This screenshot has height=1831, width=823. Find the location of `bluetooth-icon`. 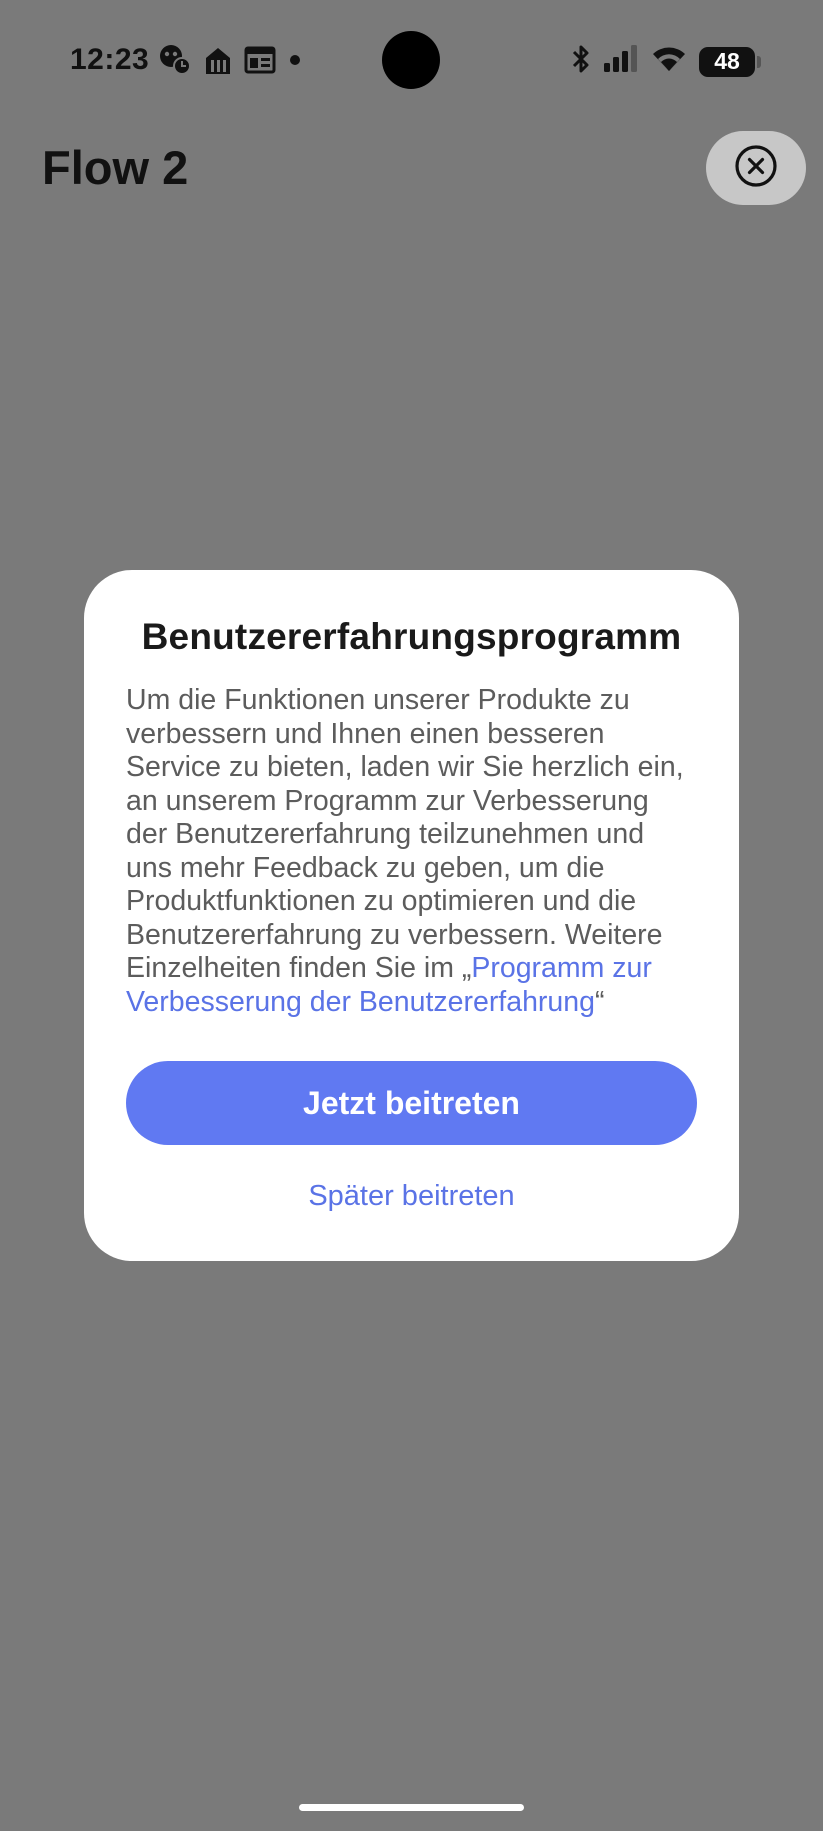

bluetooth-icon is located at coordinates (581, 61).